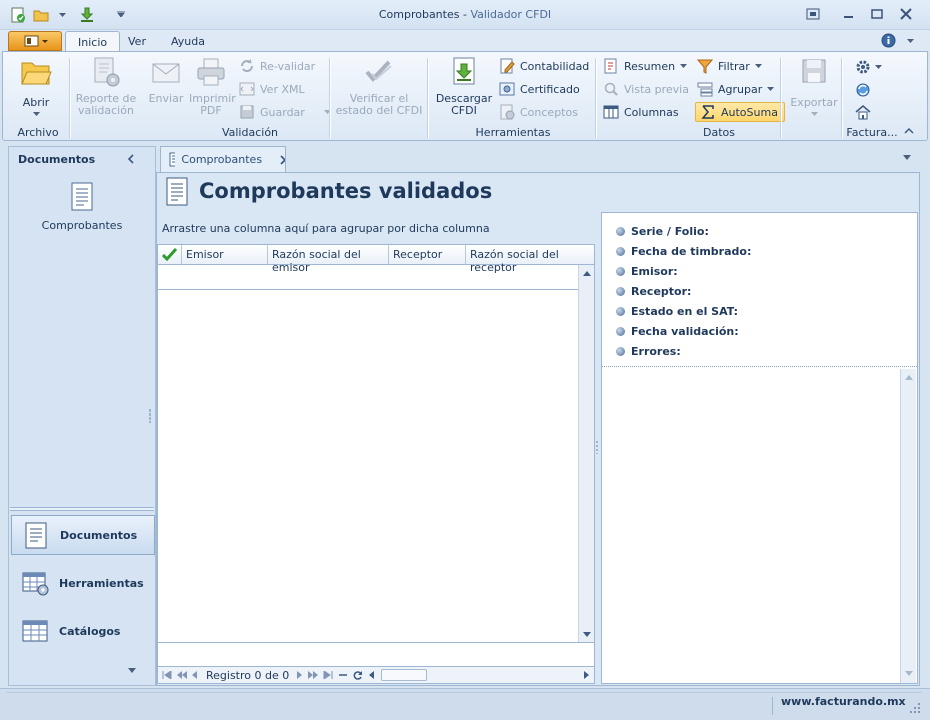 This screenshot has width=930, height=720. Describe the element at coordinates (843, 701) in the screenshot. I see `website-link: www.facturando.mx` at that location.